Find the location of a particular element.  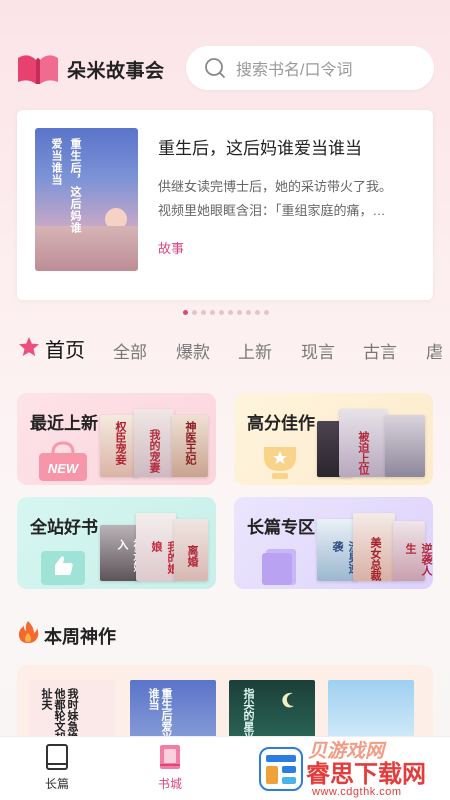

book-cover-8: 我的娘娘 is located at coordinates (157, 547).